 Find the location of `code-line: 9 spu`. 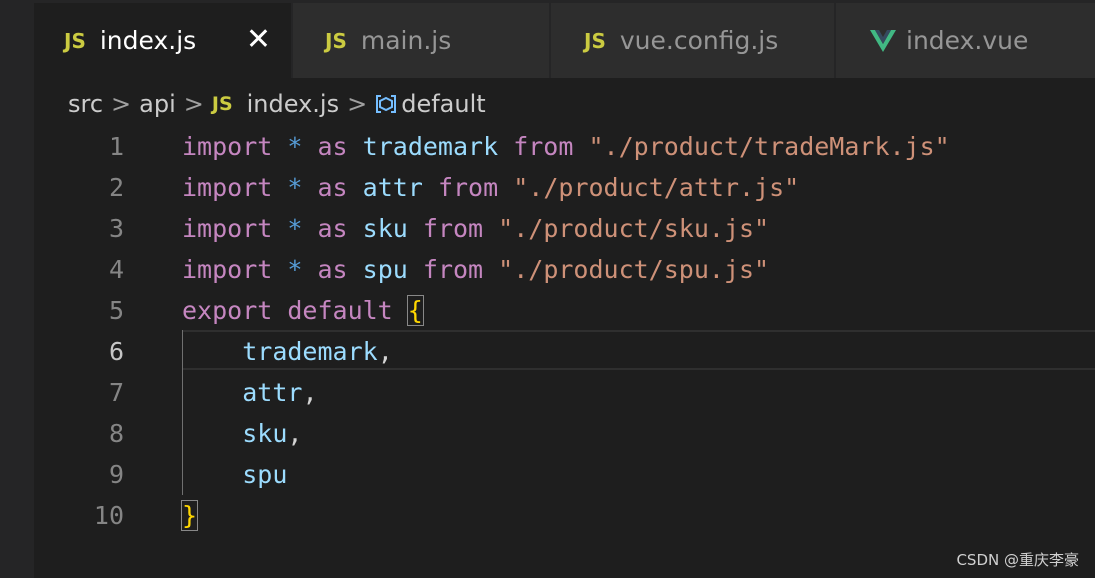

code-line: 9 spu is located at coordinates (547, 474).